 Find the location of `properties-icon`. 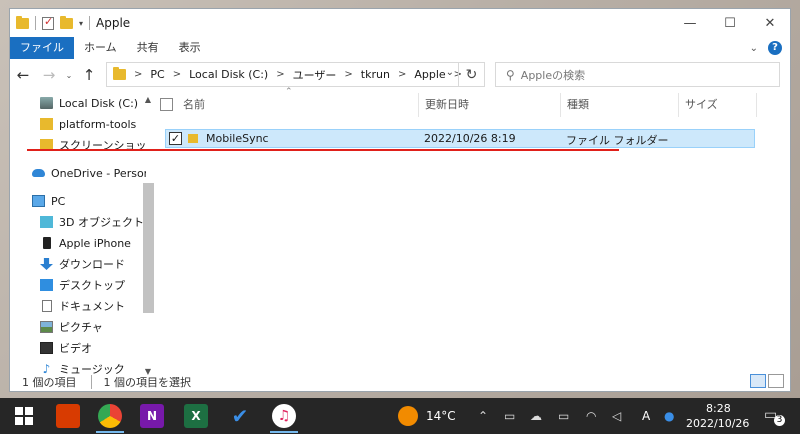

properties-icon is located at coordinates (48, 22).